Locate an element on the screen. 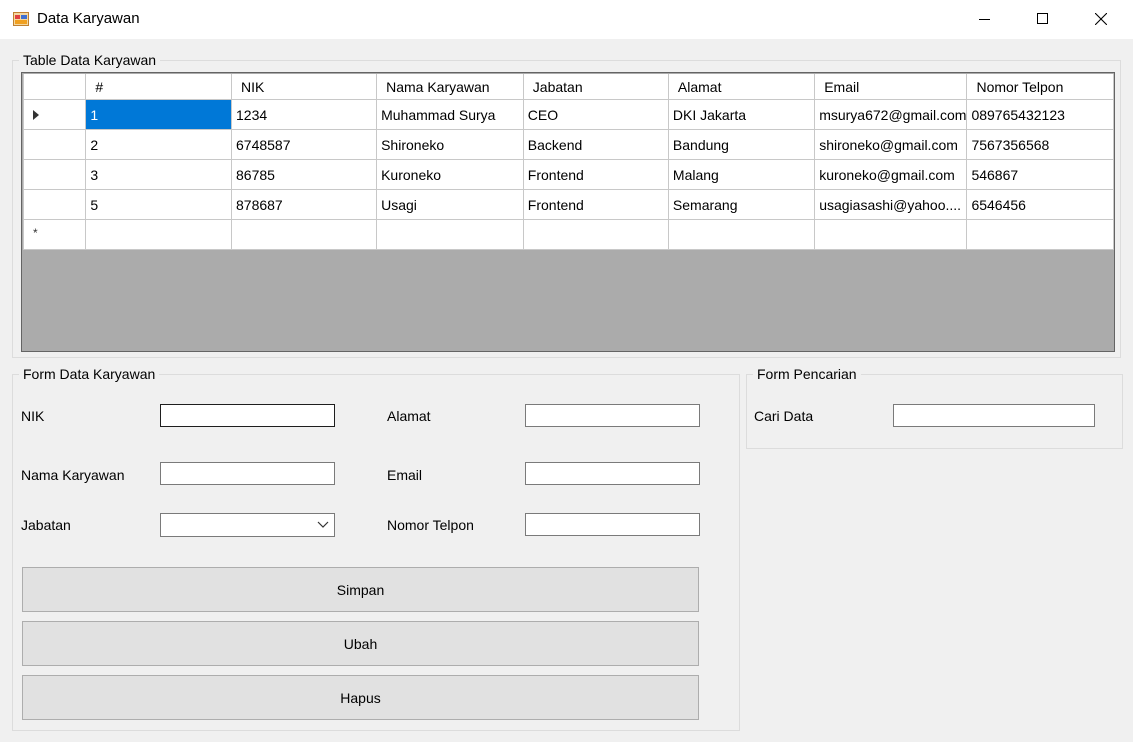 The height and width of the screenshot is (742, 1133). column-header-alamat: Alamat is located at coordinates (741, 87).